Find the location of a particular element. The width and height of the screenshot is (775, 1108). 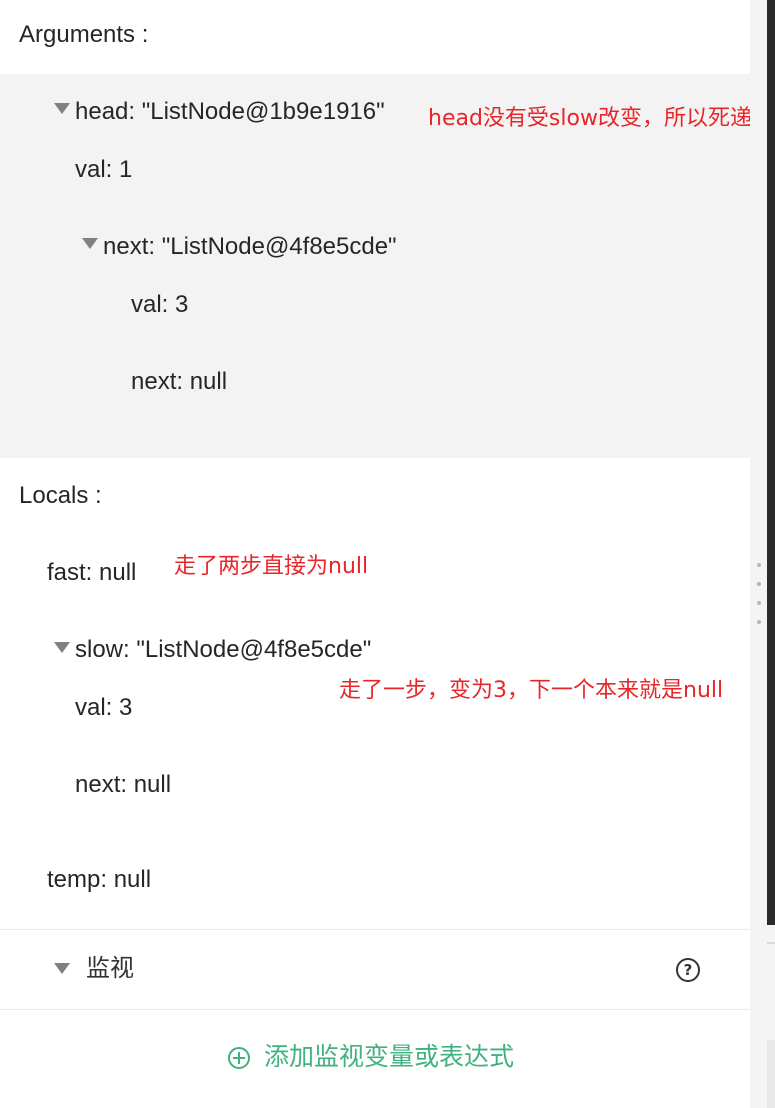

head-next-val: val: 3 is located at coordinates (160, 304).